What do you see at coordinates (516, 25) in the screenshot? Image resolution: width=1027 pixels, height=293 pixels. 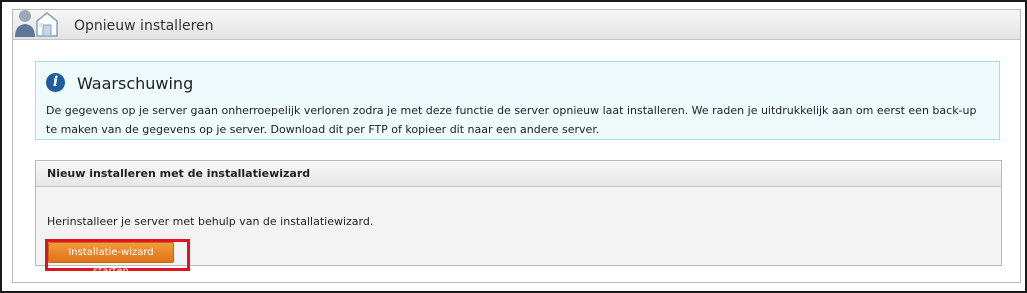 I see `panel-header: Opnieuw installeren` at bounding box center [516, 25].